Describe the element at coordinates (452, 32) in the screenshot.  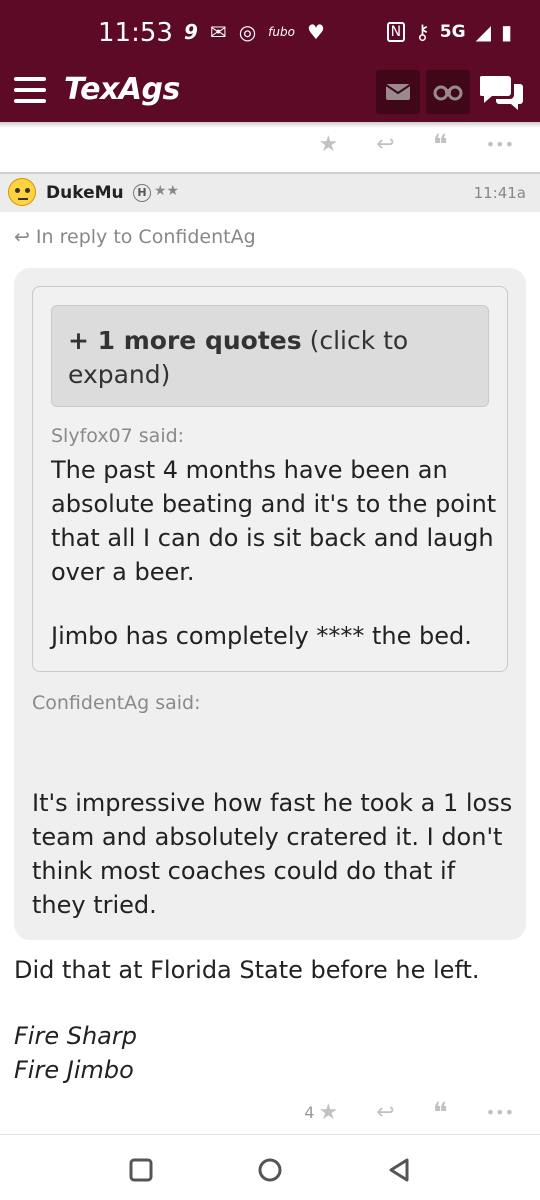
I see `network-5g-icon: 5G` at that location.